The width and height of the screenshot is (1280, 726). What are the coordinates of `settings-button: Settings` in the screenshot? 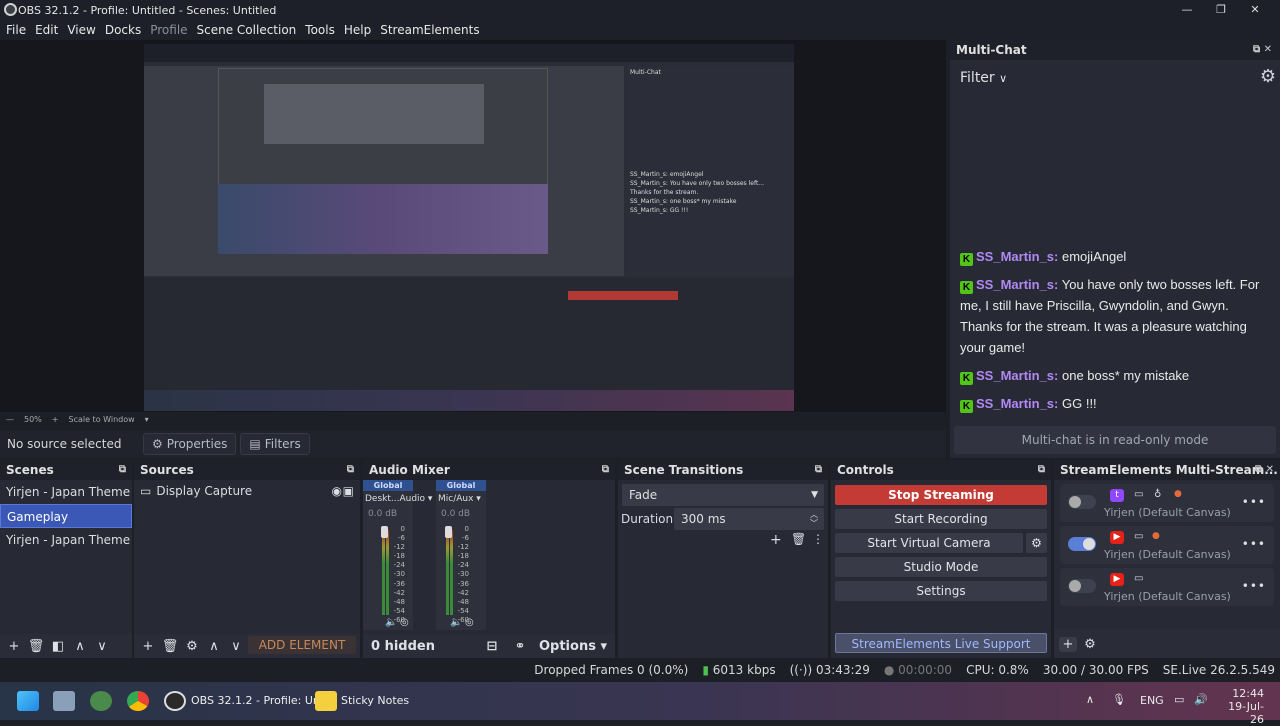 It's located at (941, 591).